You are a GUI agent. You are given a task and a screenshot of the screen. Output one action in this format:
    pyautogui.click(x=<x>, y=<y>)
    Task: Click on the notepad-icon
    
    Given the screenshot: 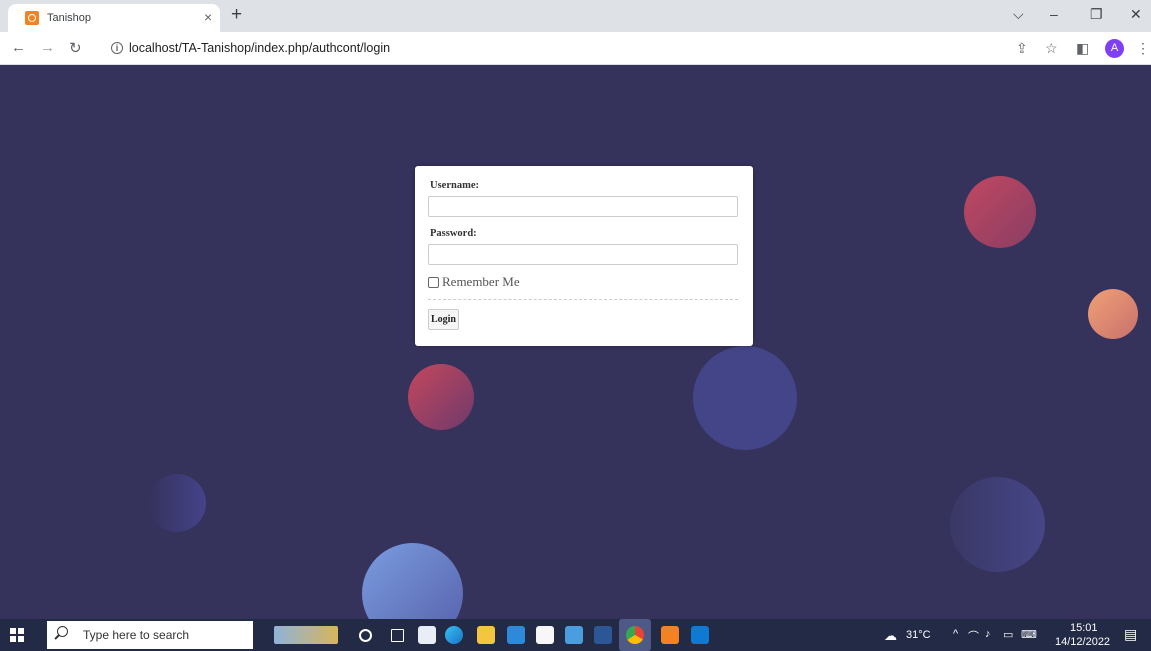 What is the action you would take?
    pyautogui.click(x=427, y=635)
    